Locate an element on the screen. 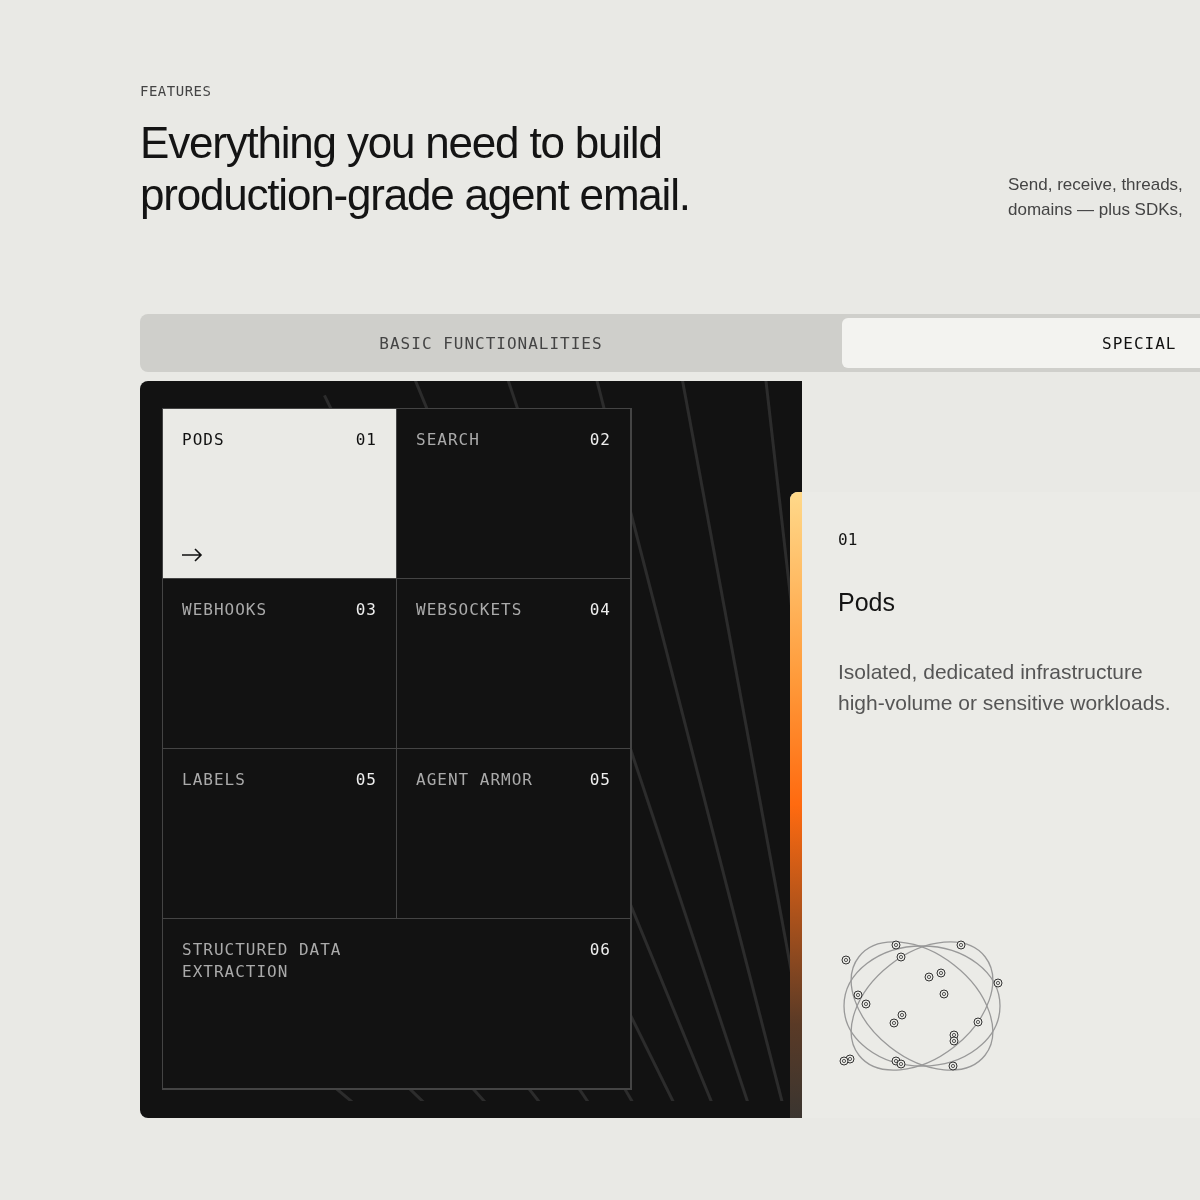  arrow-icon is located at coordinates (192, 555).